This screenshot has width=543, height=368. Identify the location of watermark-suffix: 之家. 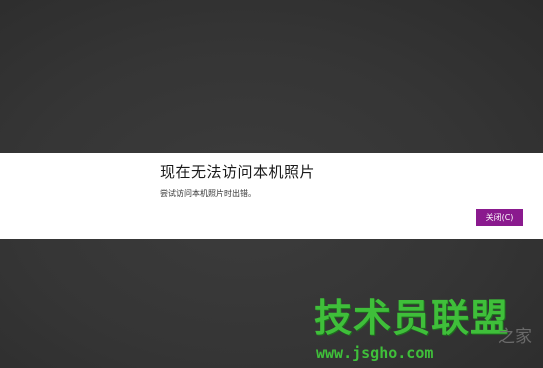
(515, 337).